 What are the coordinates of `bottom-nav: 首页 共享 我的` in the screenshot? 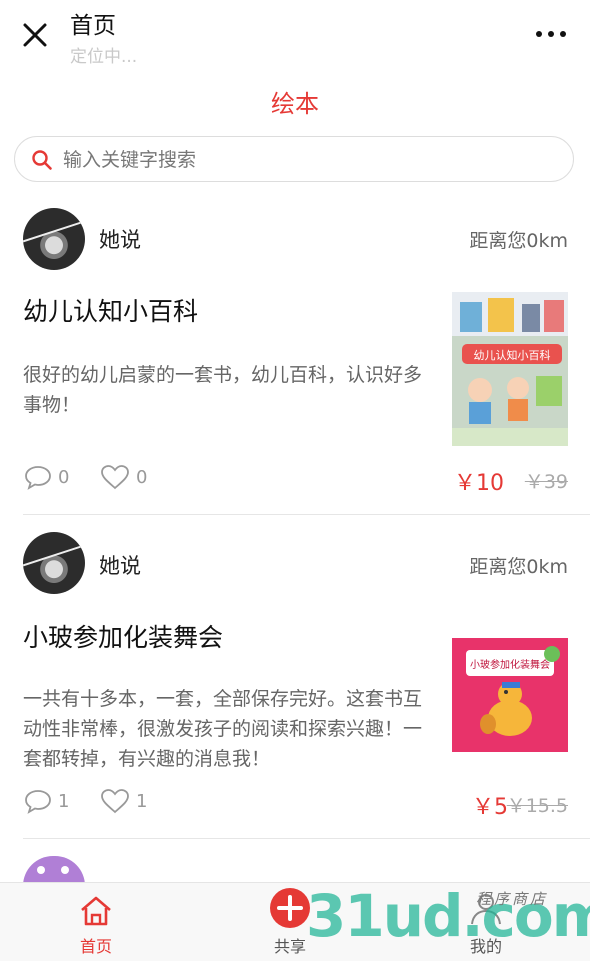 It's located at (295, 921).